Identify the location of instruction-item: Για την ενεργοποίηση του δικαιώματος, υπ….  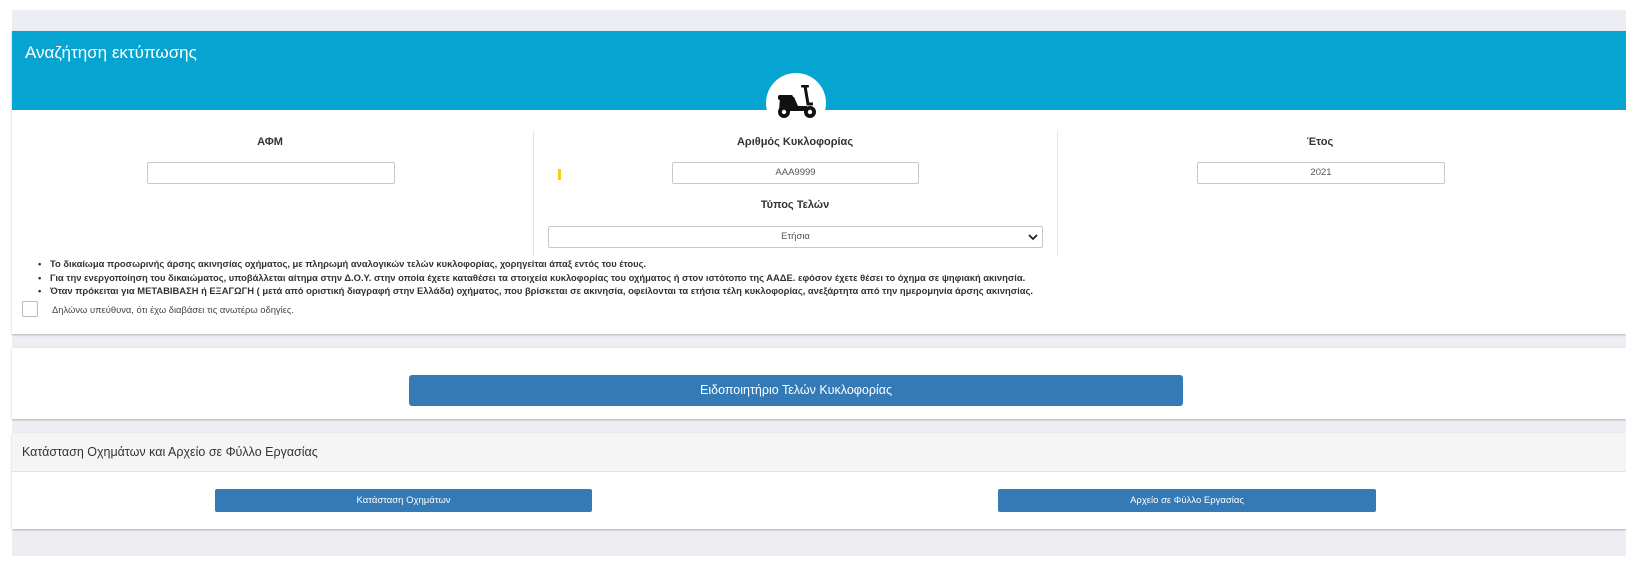
(535, 278).